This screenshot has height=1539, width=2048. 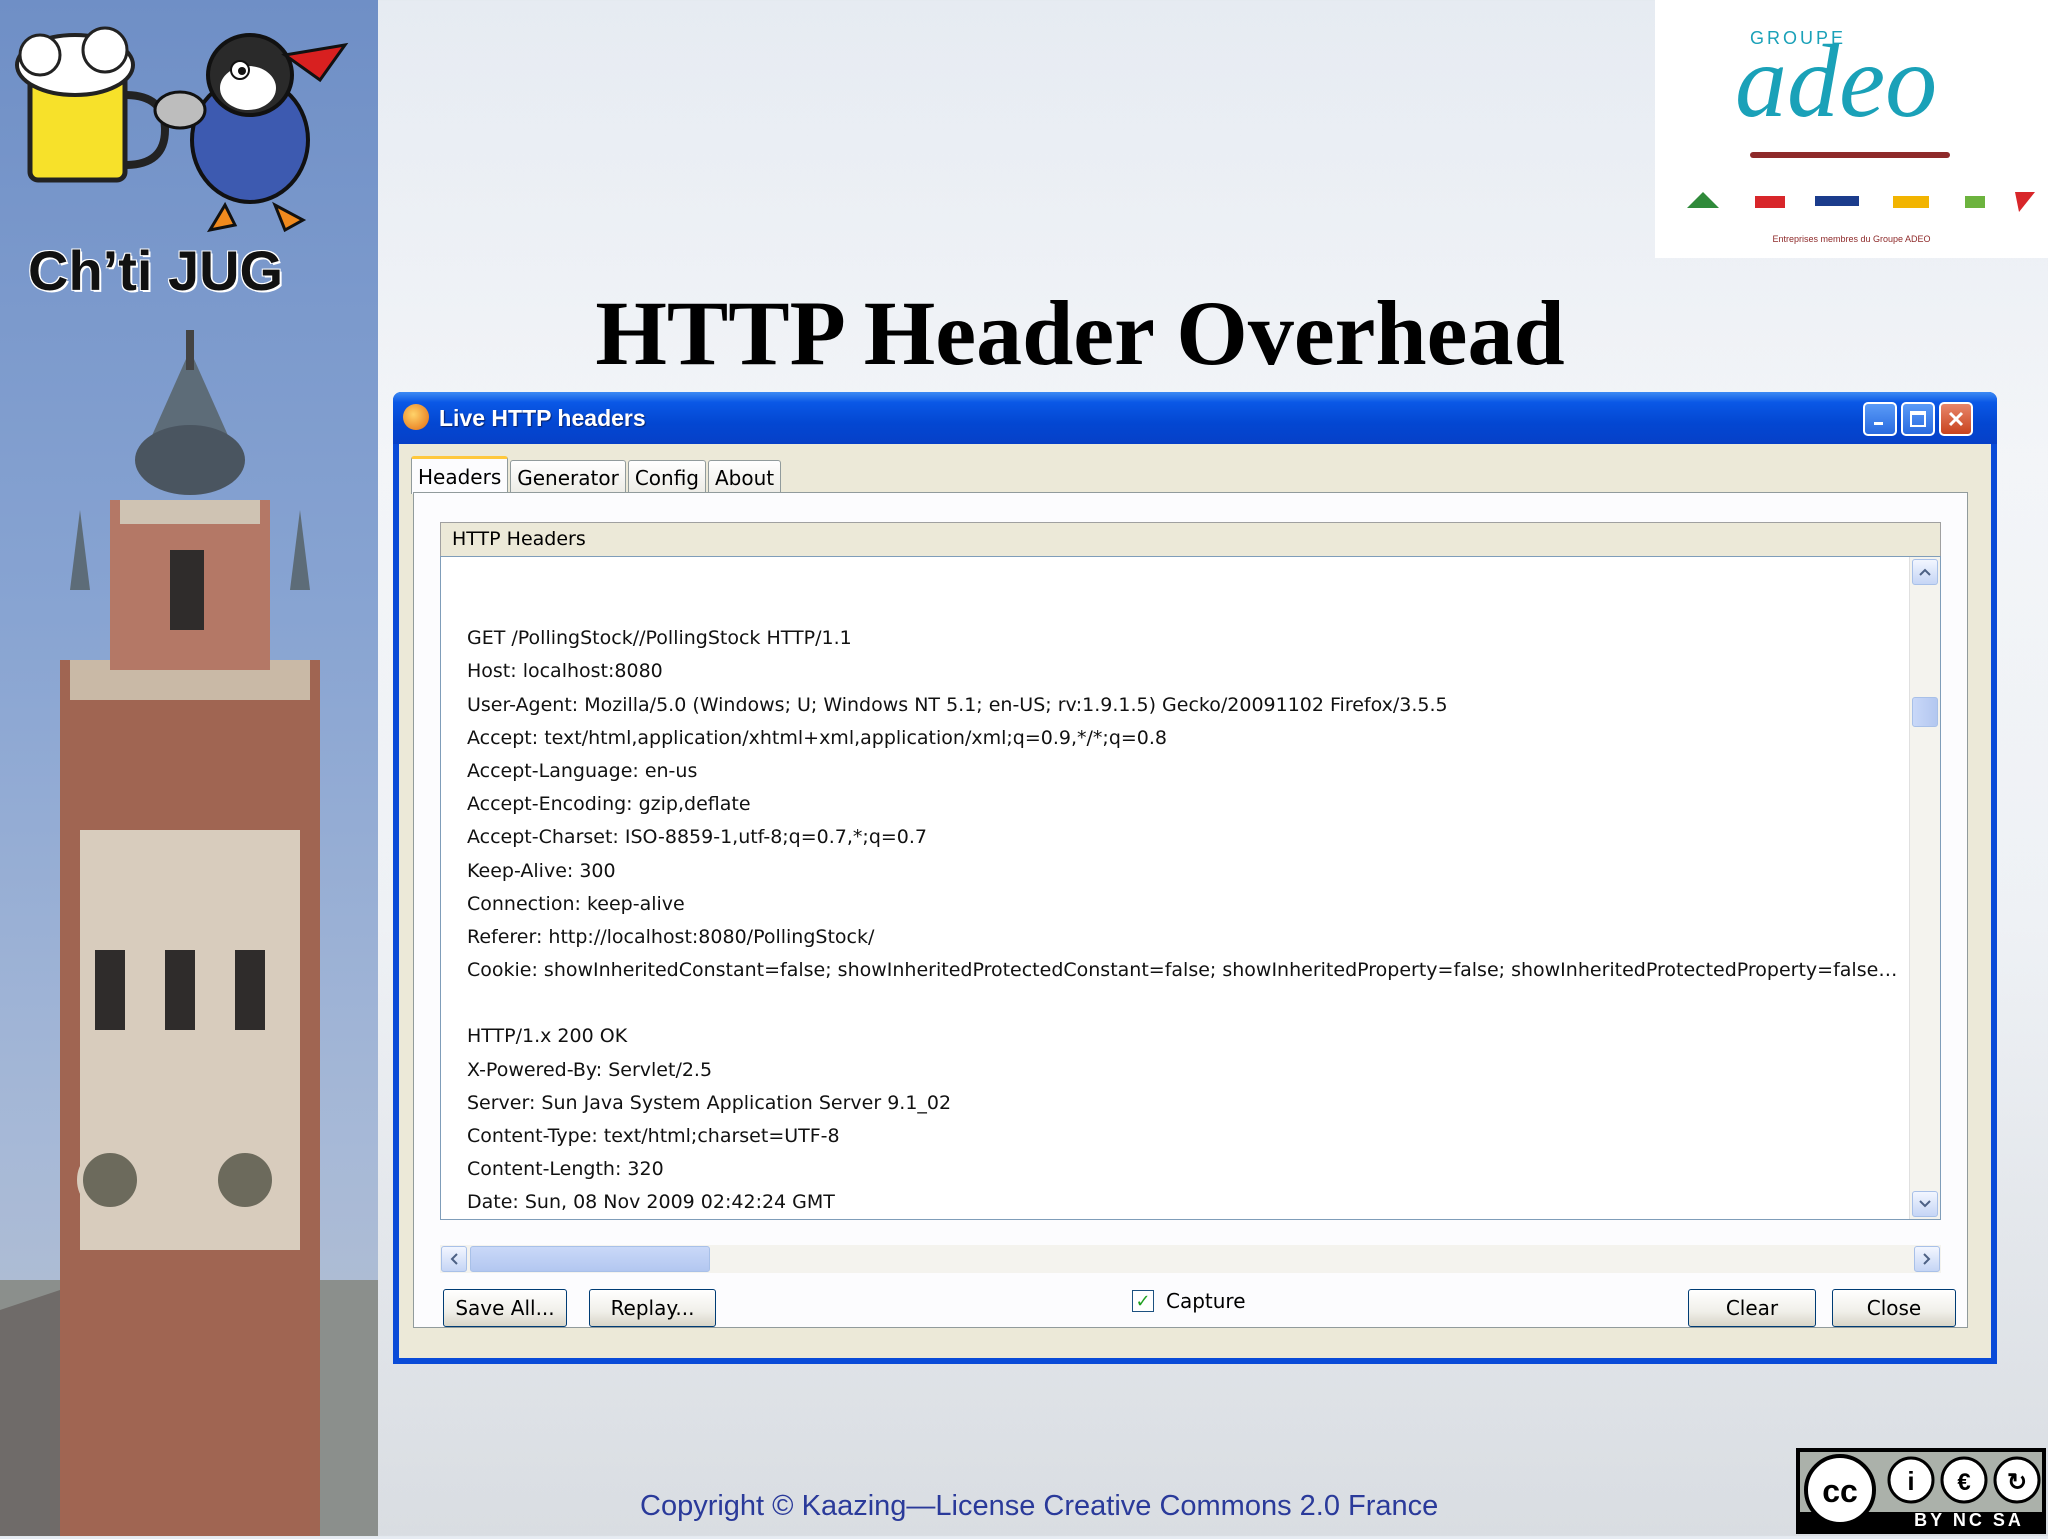 I want to click on chtijug-title: Ch’ti JUG, so click(x=156, y=270).